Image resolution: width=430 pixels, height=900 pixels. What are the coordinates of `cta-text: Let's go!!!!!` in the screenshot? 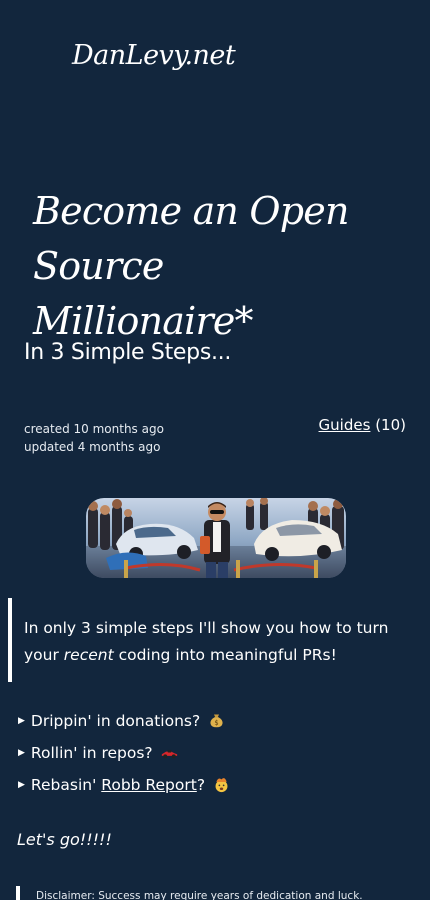 It's located at (64, 839).